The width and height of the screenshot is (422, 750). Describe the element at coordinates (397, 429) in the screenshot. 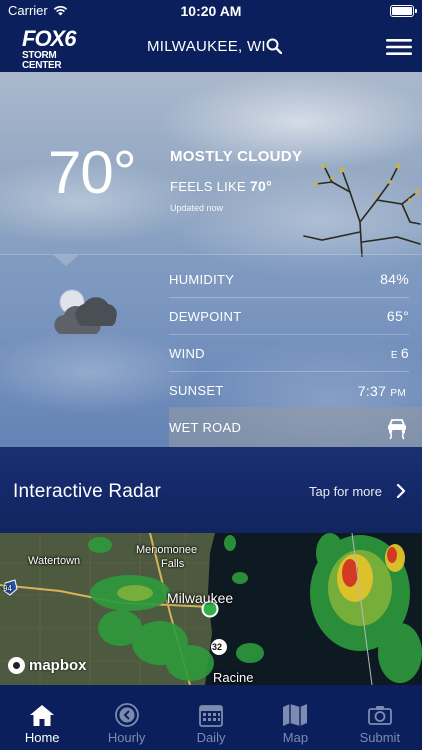

I see `slippery-road-icon` at that location.